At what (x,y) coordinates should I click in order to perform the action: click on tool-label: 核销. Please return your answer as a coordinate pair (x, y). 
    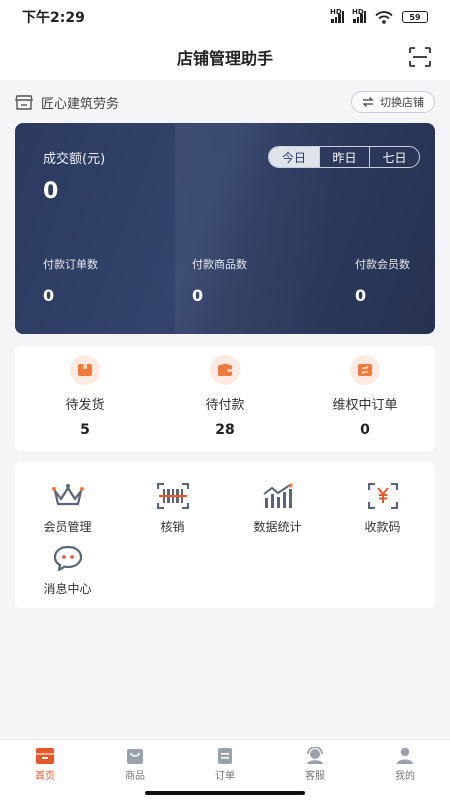
    Looking at the image, I should click on (172, 527).